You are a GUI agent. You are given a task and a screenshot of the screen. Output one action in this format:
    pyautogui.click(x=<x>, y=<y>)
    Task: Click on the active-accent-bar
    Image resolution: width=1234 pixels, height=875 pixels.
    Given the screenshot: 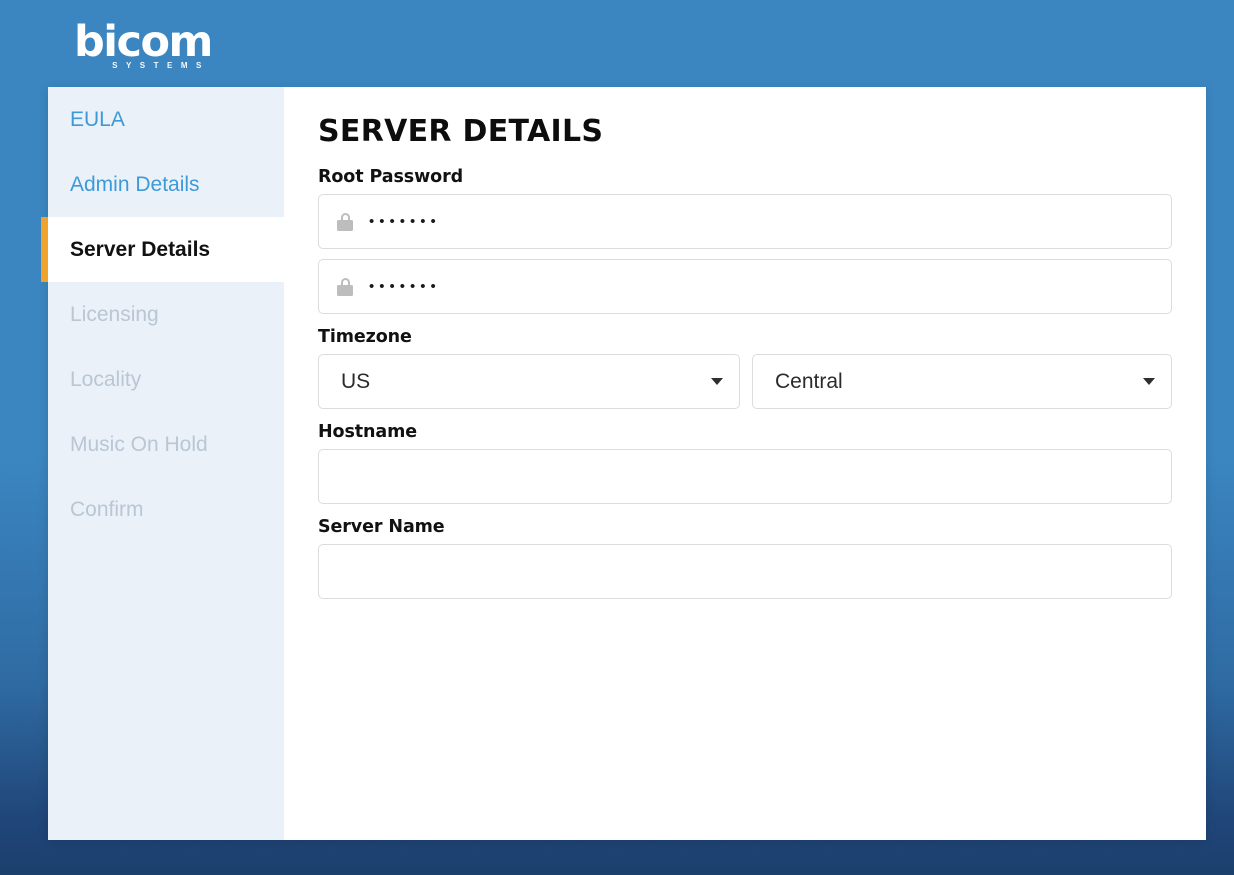 What is the action you would take?
    pyautogui.click(x=44, y=249)
    